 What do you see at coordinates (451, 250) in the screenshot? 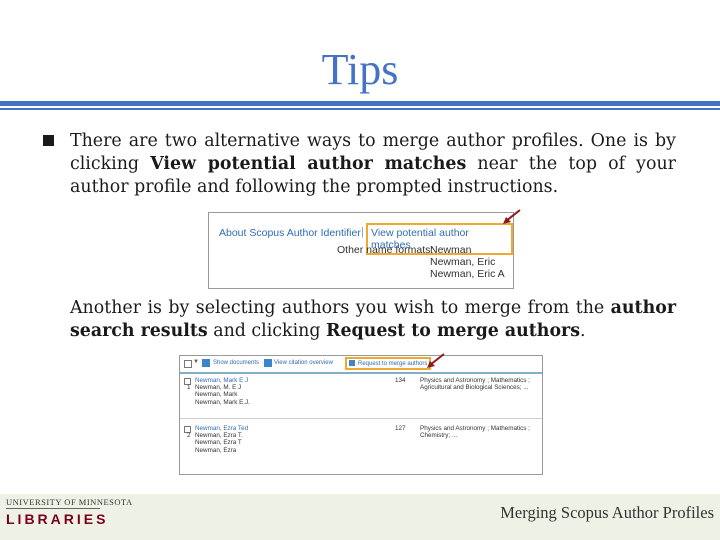
I see `name-format-1: Newman` at bounding box center [451, 250].